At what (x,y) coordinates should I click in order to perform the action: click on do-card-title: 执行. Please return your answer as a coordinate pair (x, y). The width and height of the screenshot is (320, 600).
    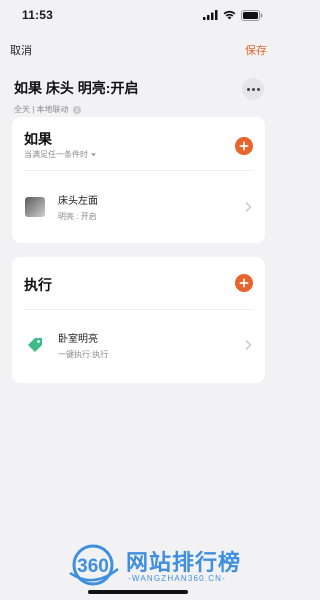
    Looking at the image, I should click on (38, 285).